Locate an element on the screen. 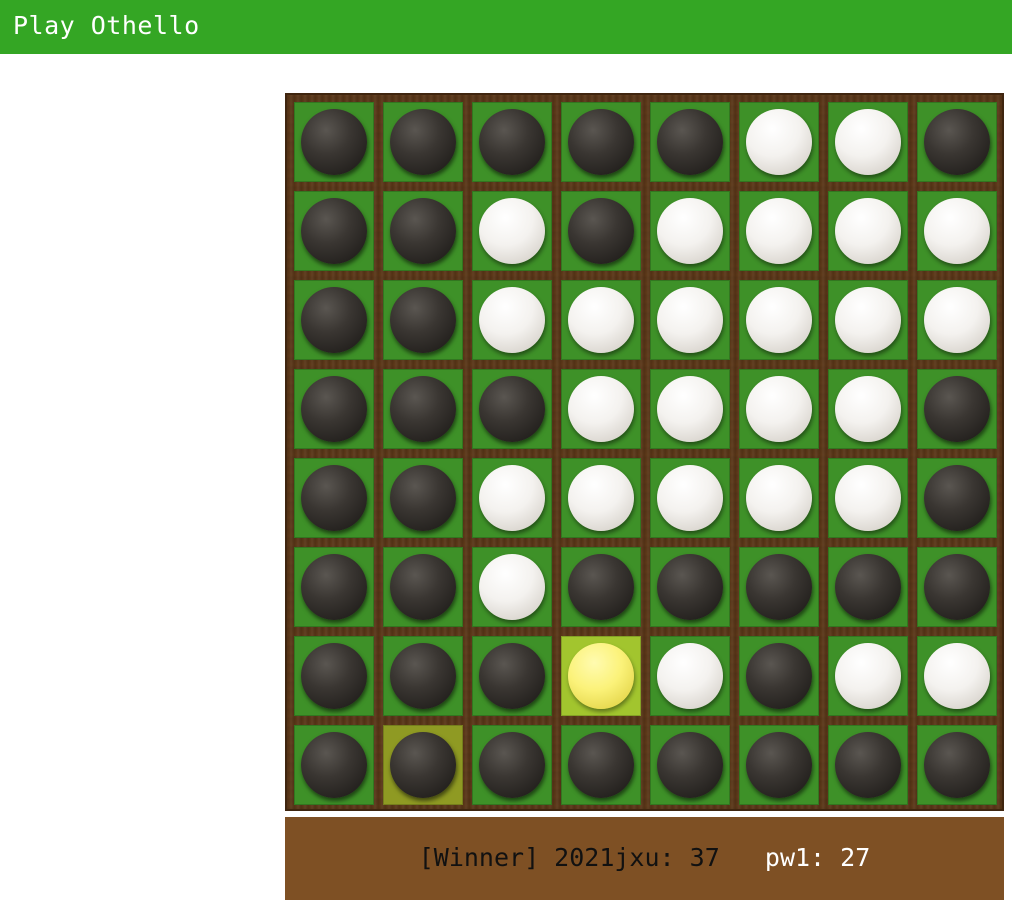 The height and width of the screenshot is (911, 1012). app-header: Play Othello is located at coordinates (506, 27).